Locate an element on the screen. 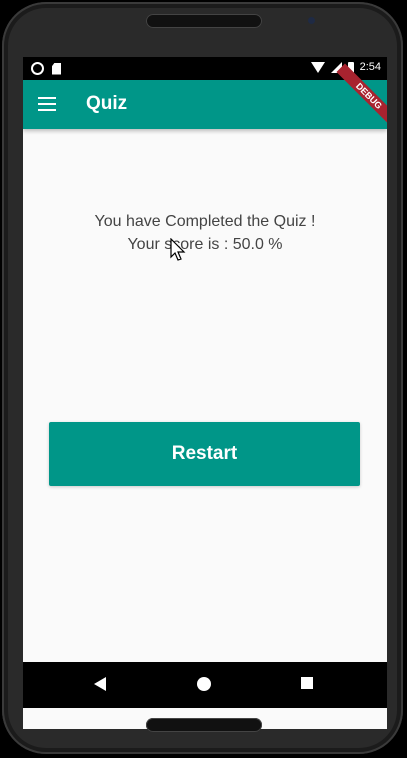 The image size is (407, 758). recent-apps-icon is located at coordinates (307, 683).